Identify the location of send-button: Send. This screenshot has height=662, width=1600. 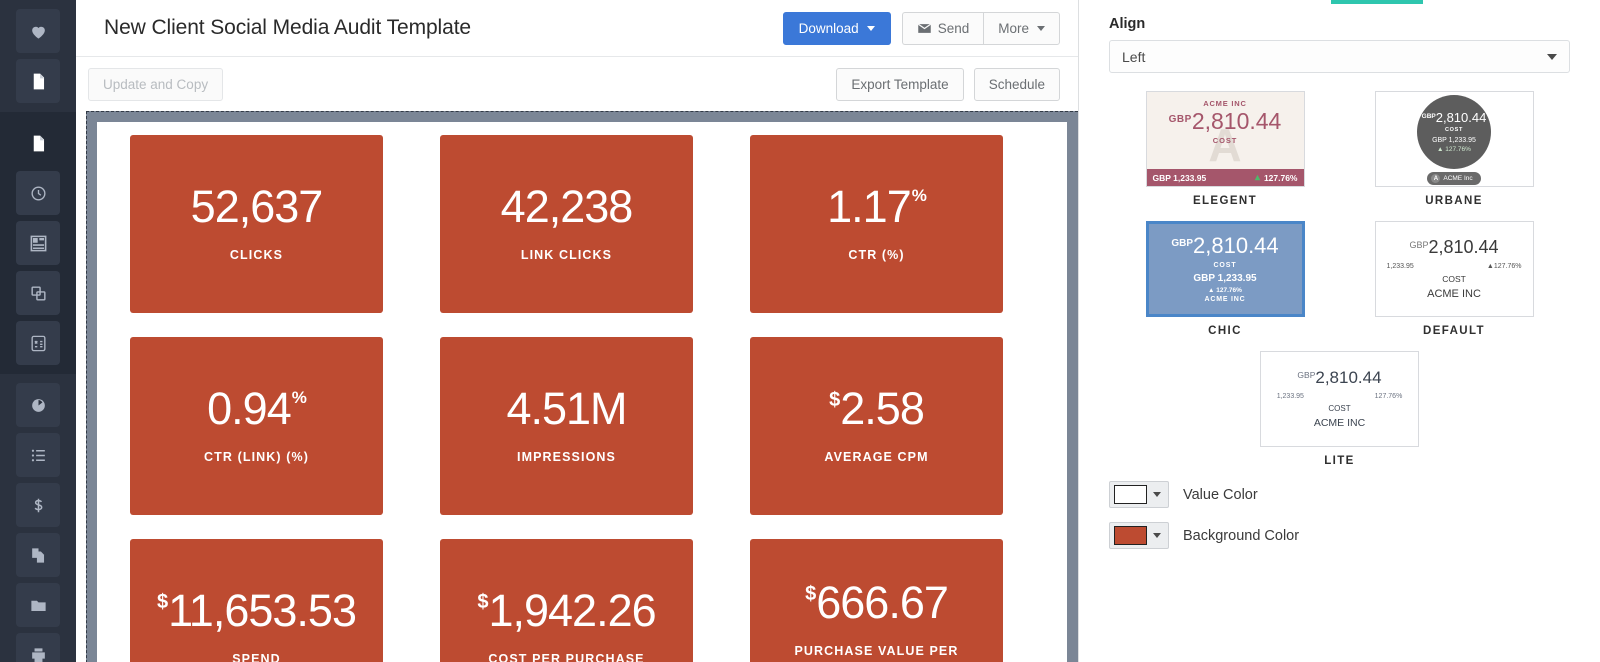
(942, 28).